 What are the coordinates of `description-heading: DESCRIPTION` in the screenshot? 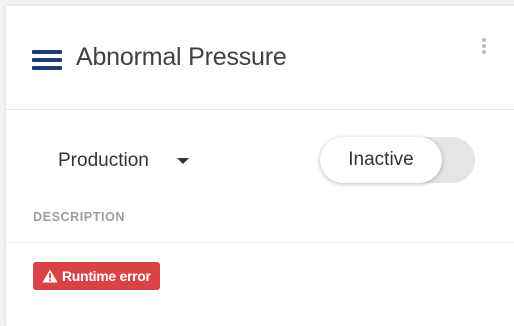 It's located at (79, 217).